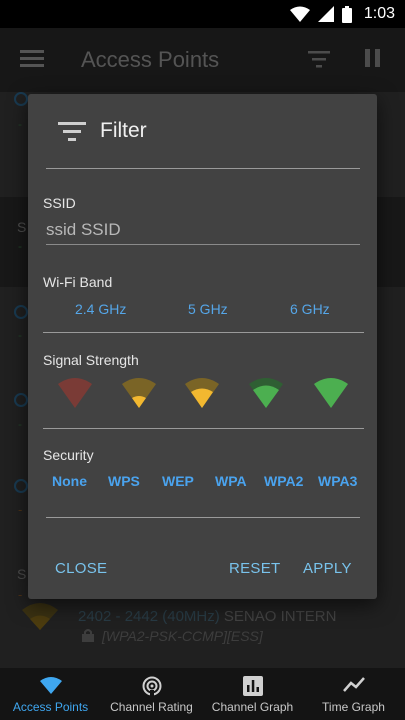 The height and width of the screenshot is (720, 405). Describe the element at coordinates (353, 707) in the screenshot. I see `nav-label: Time Graph` at that location.